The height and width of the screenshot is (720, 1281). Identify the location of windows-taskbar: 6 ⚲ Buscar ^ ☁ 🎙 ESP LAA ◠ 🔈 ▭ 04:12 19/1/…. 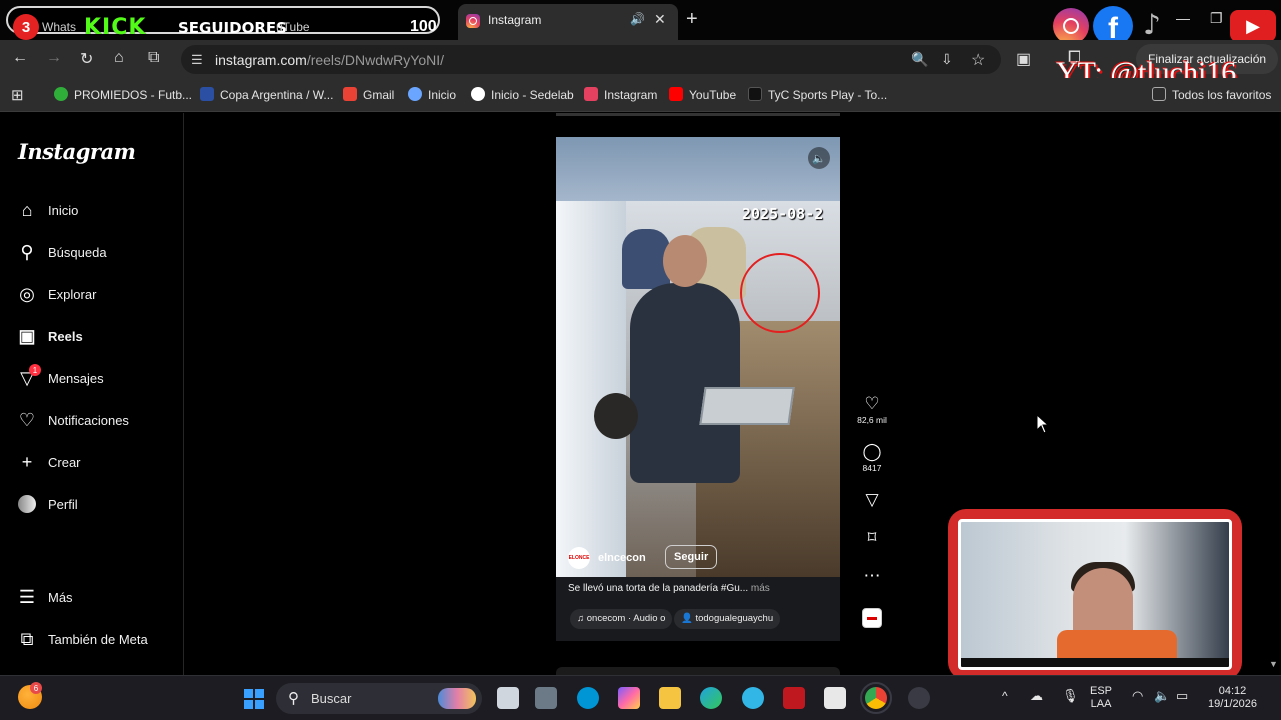
(640, 697).